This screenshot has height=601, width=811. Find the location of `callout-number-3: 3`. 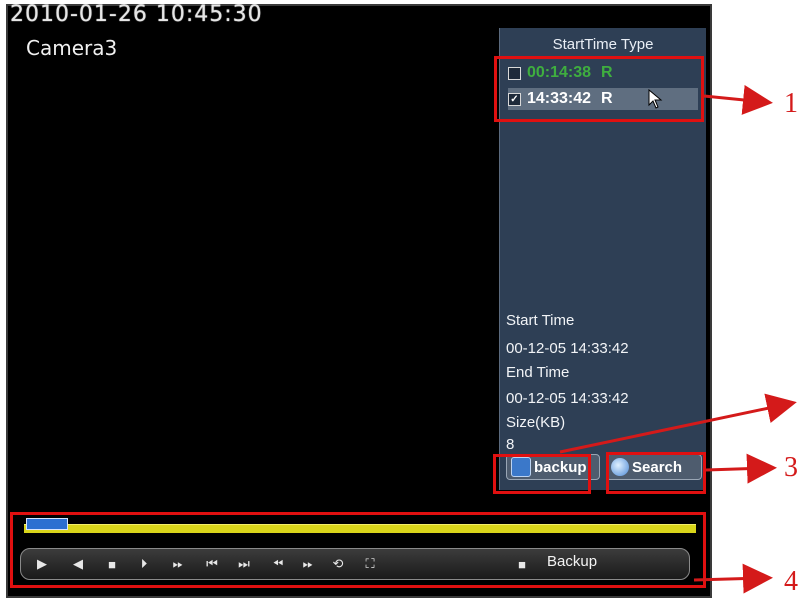

callout-number-3: 3 is located at coordinates (791, 467).